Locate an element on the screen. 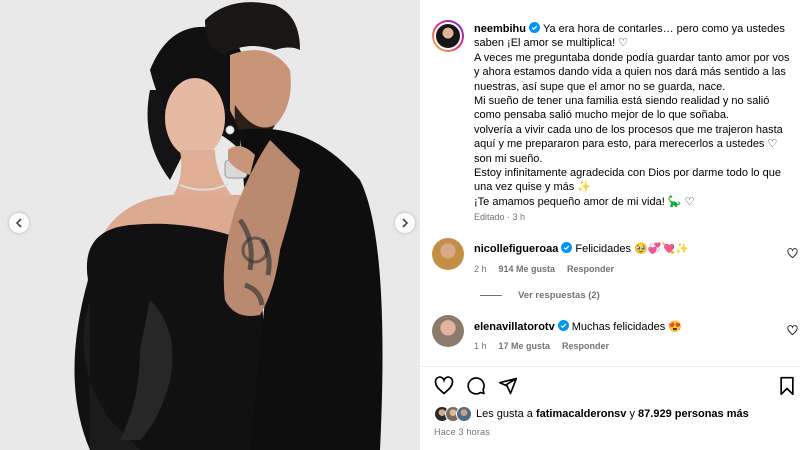 Image resolution: width=800 pixels, height=450 pixels. likes-middle: y is located at coordinates (632, 414).